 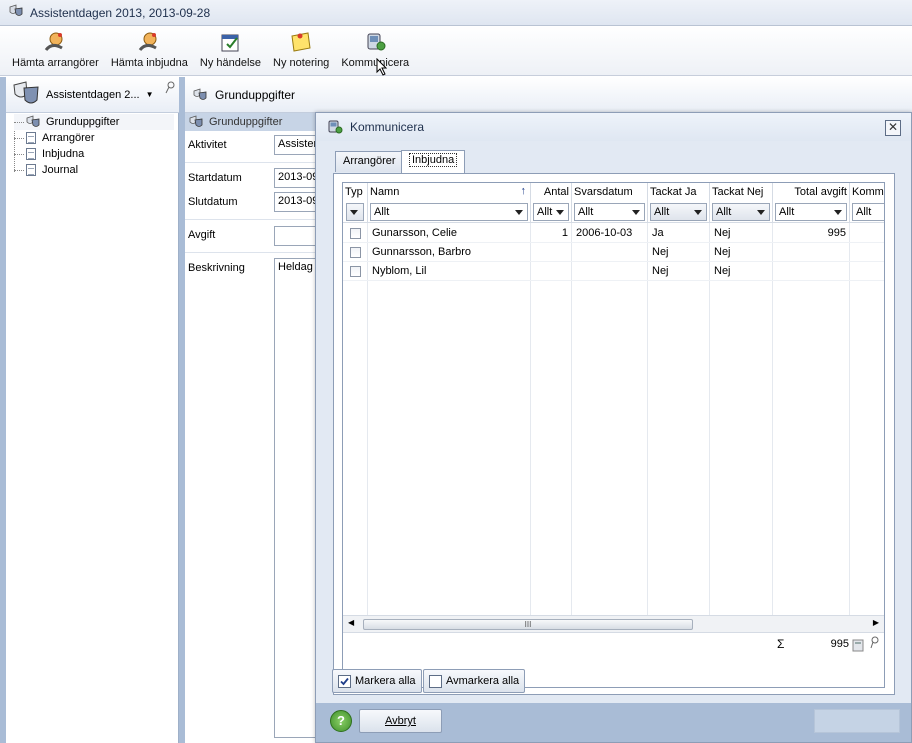 I want to click on new-event-icon, so click(x=230, y=43).